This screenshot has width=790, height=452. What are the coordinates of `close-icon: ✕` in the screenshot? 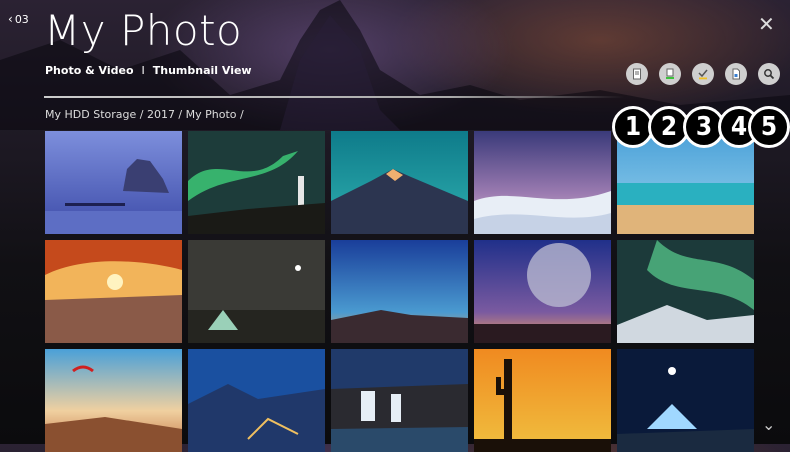 It's located at (766, 24).